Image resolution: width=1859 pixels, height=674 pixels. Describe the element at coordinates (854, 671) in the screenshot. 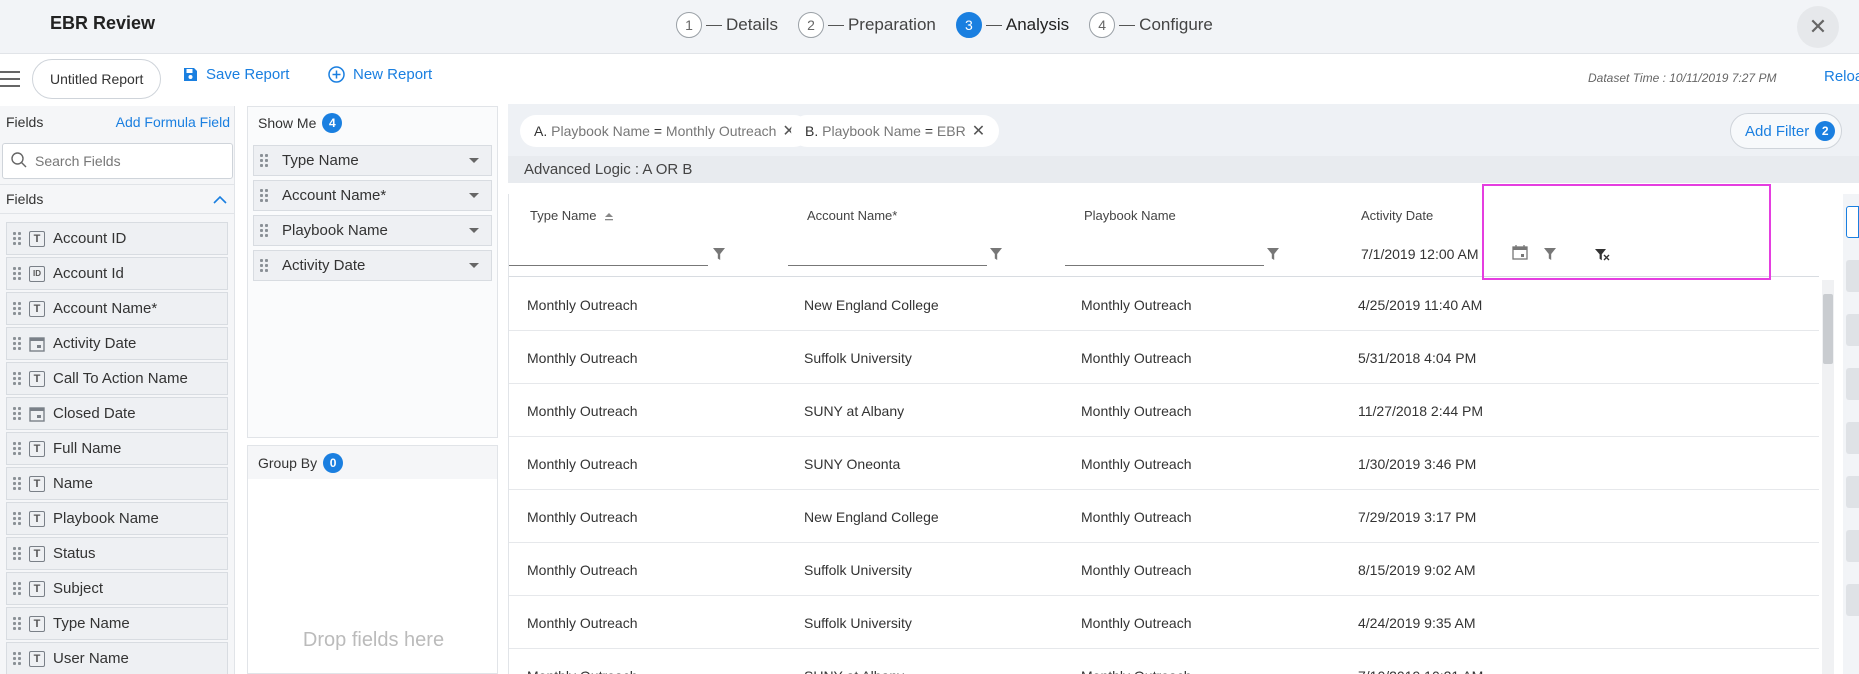

I see `table-cell: SUNY at Albany` at that location.